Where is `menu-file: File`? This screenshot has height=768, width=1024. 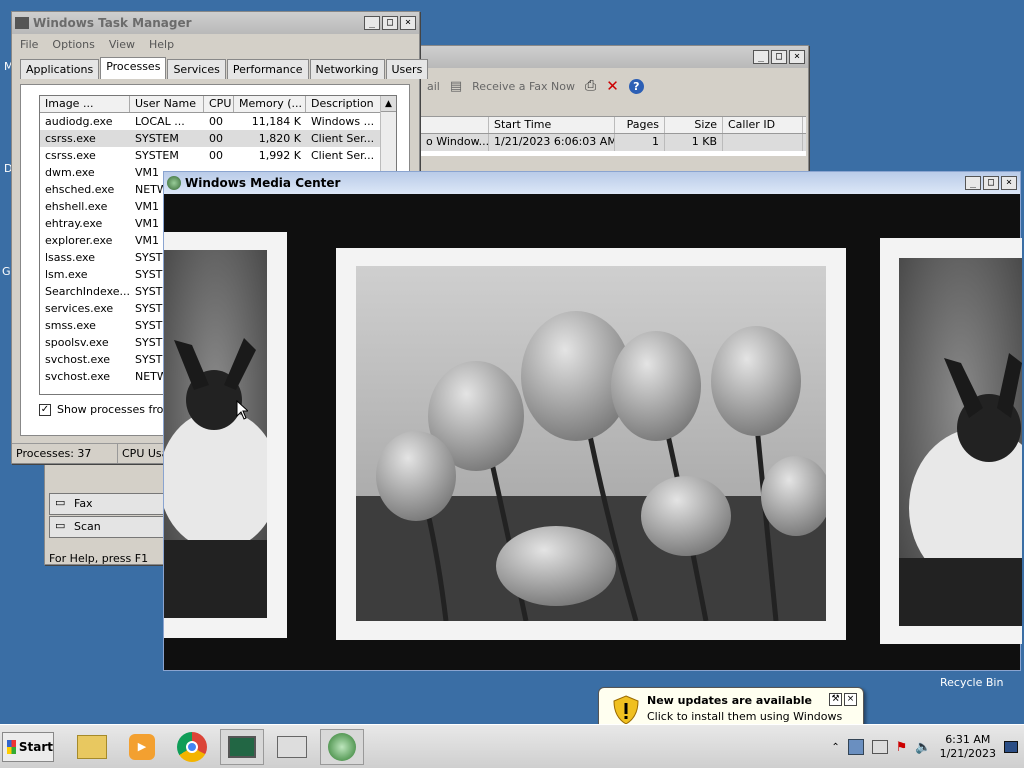
menu-file: File is located at coordinates (29, 44).